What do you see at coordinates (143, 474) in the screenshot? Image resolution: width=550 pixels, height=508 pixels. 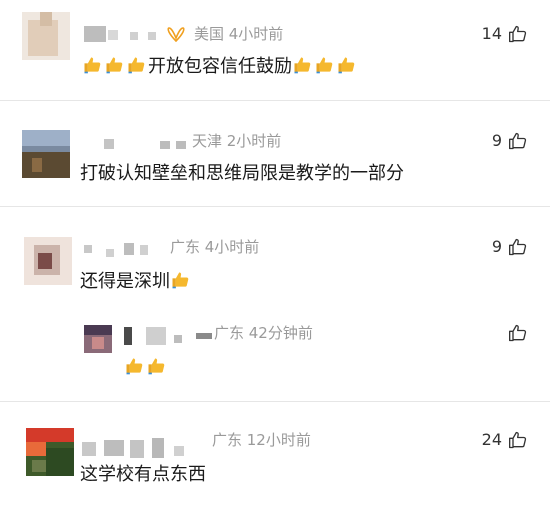 I see `comment-text: 这学校有点东西` at bounding box center [143, 474].